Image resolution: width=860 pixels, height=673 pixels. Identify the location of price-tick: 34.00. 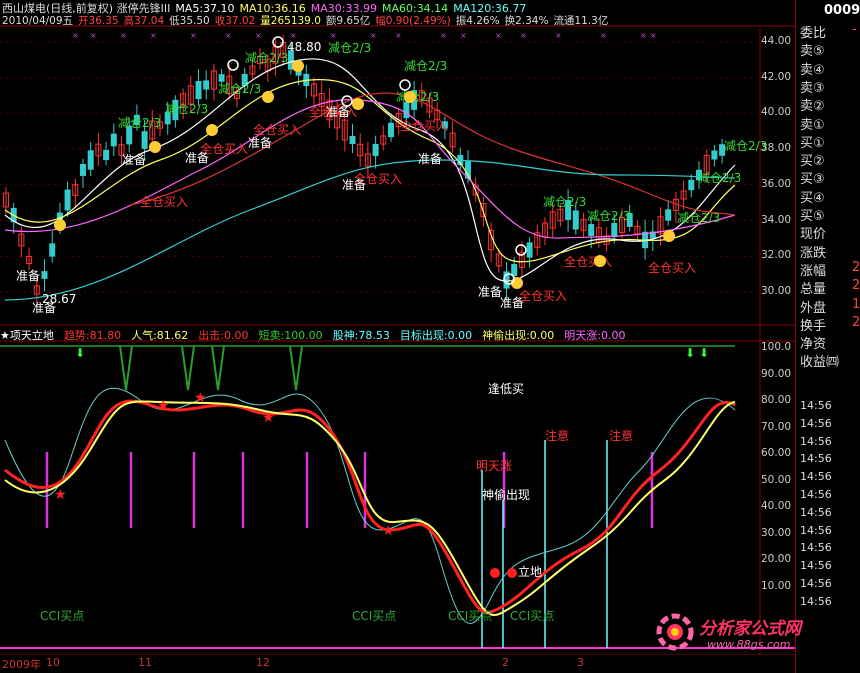
(776, 219).